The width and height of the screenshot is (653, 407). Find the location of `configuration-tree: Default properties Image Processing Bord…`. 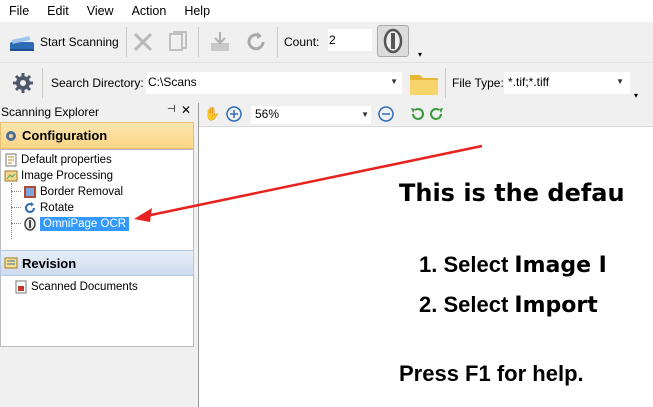

configuration-tree: Default properties Image Processing Bord… is located at coordinates (97, 248).